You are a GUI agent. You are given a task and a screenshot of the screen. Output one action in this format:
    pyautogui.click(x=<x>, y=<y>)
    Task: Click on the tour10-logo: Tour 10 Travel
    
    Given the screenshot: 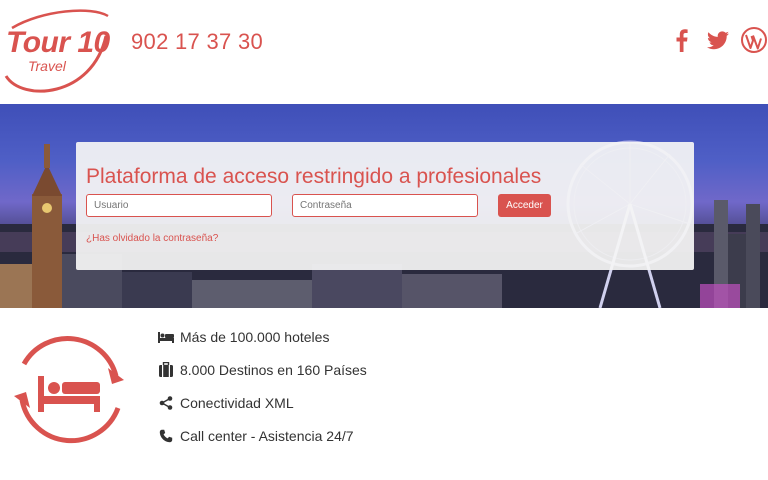 What is the action you would take?
    pyautogui.click(x=56, y=50)
    